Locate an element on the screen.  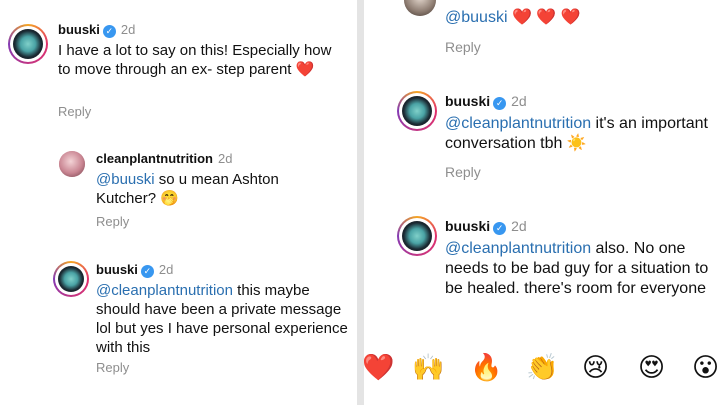
heart-reaction-button: ❤️ is located at coordinates (379, 367).